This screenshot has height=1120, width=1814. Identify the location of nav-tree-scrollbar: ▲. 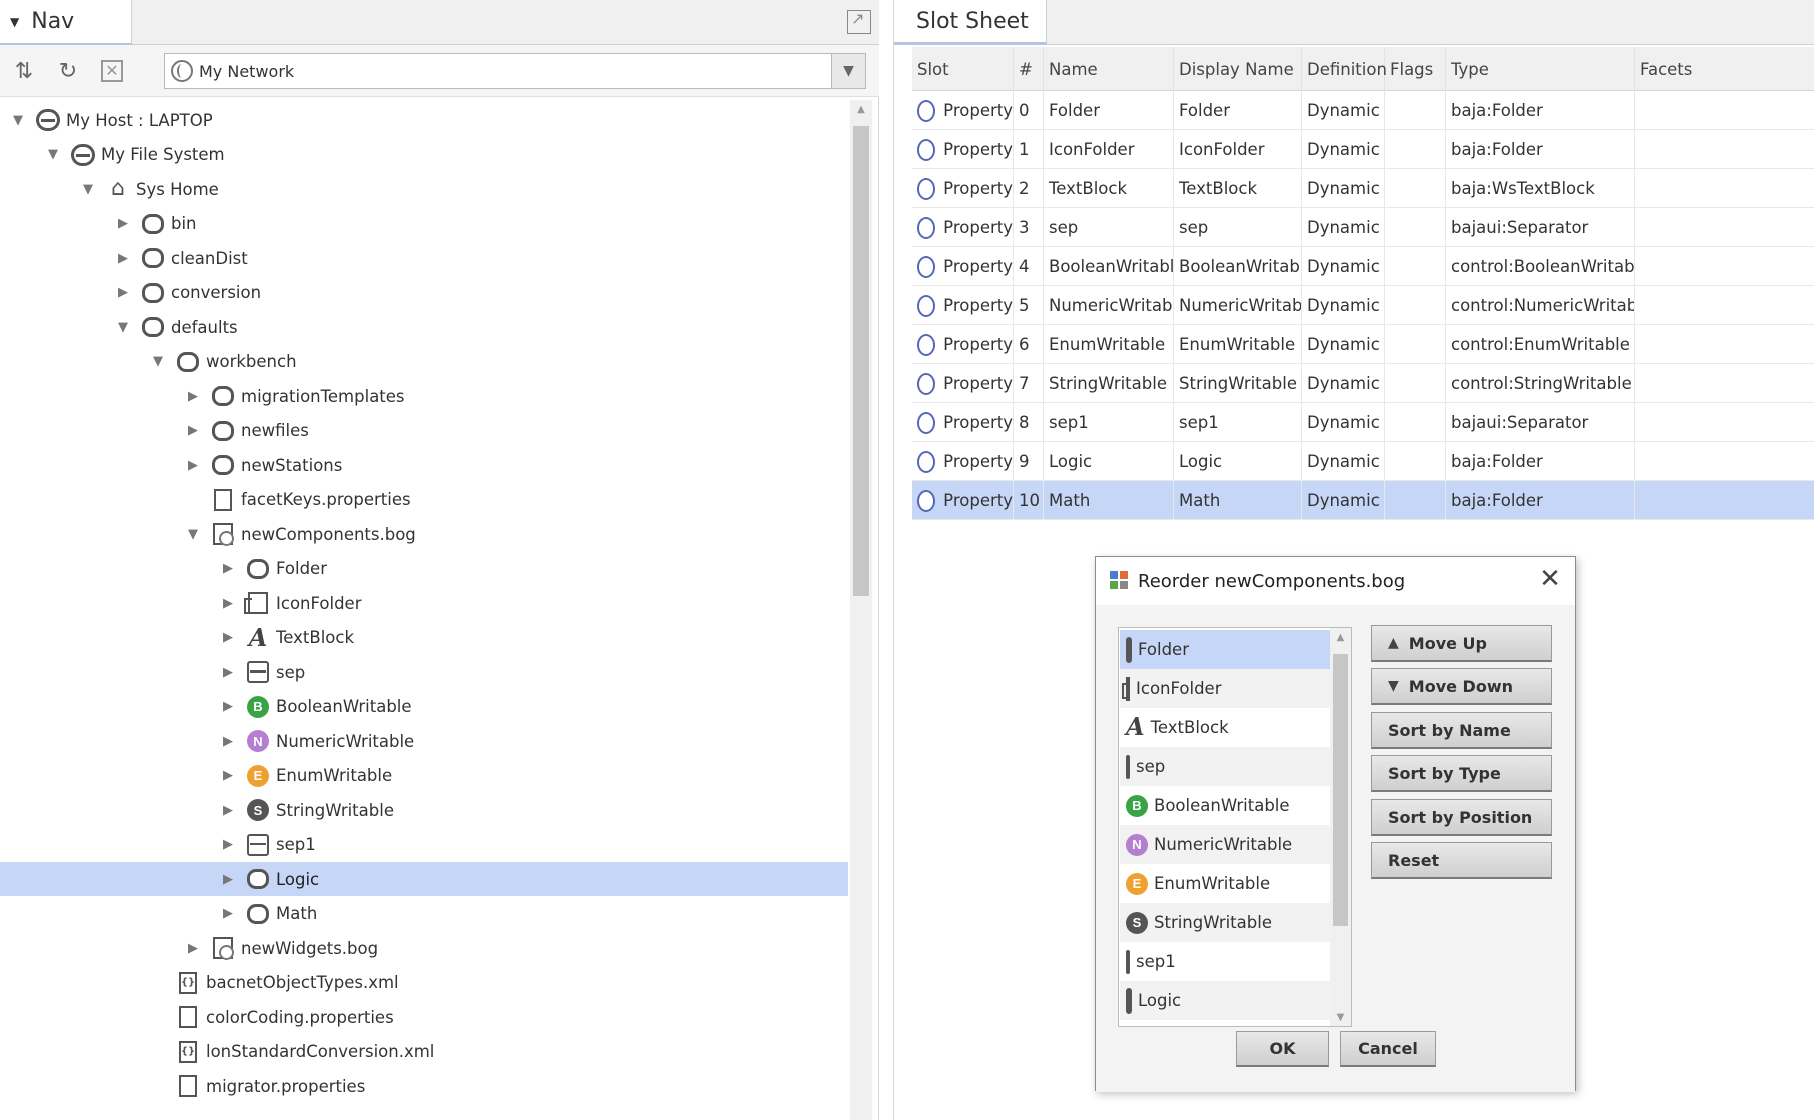
(861, 610).